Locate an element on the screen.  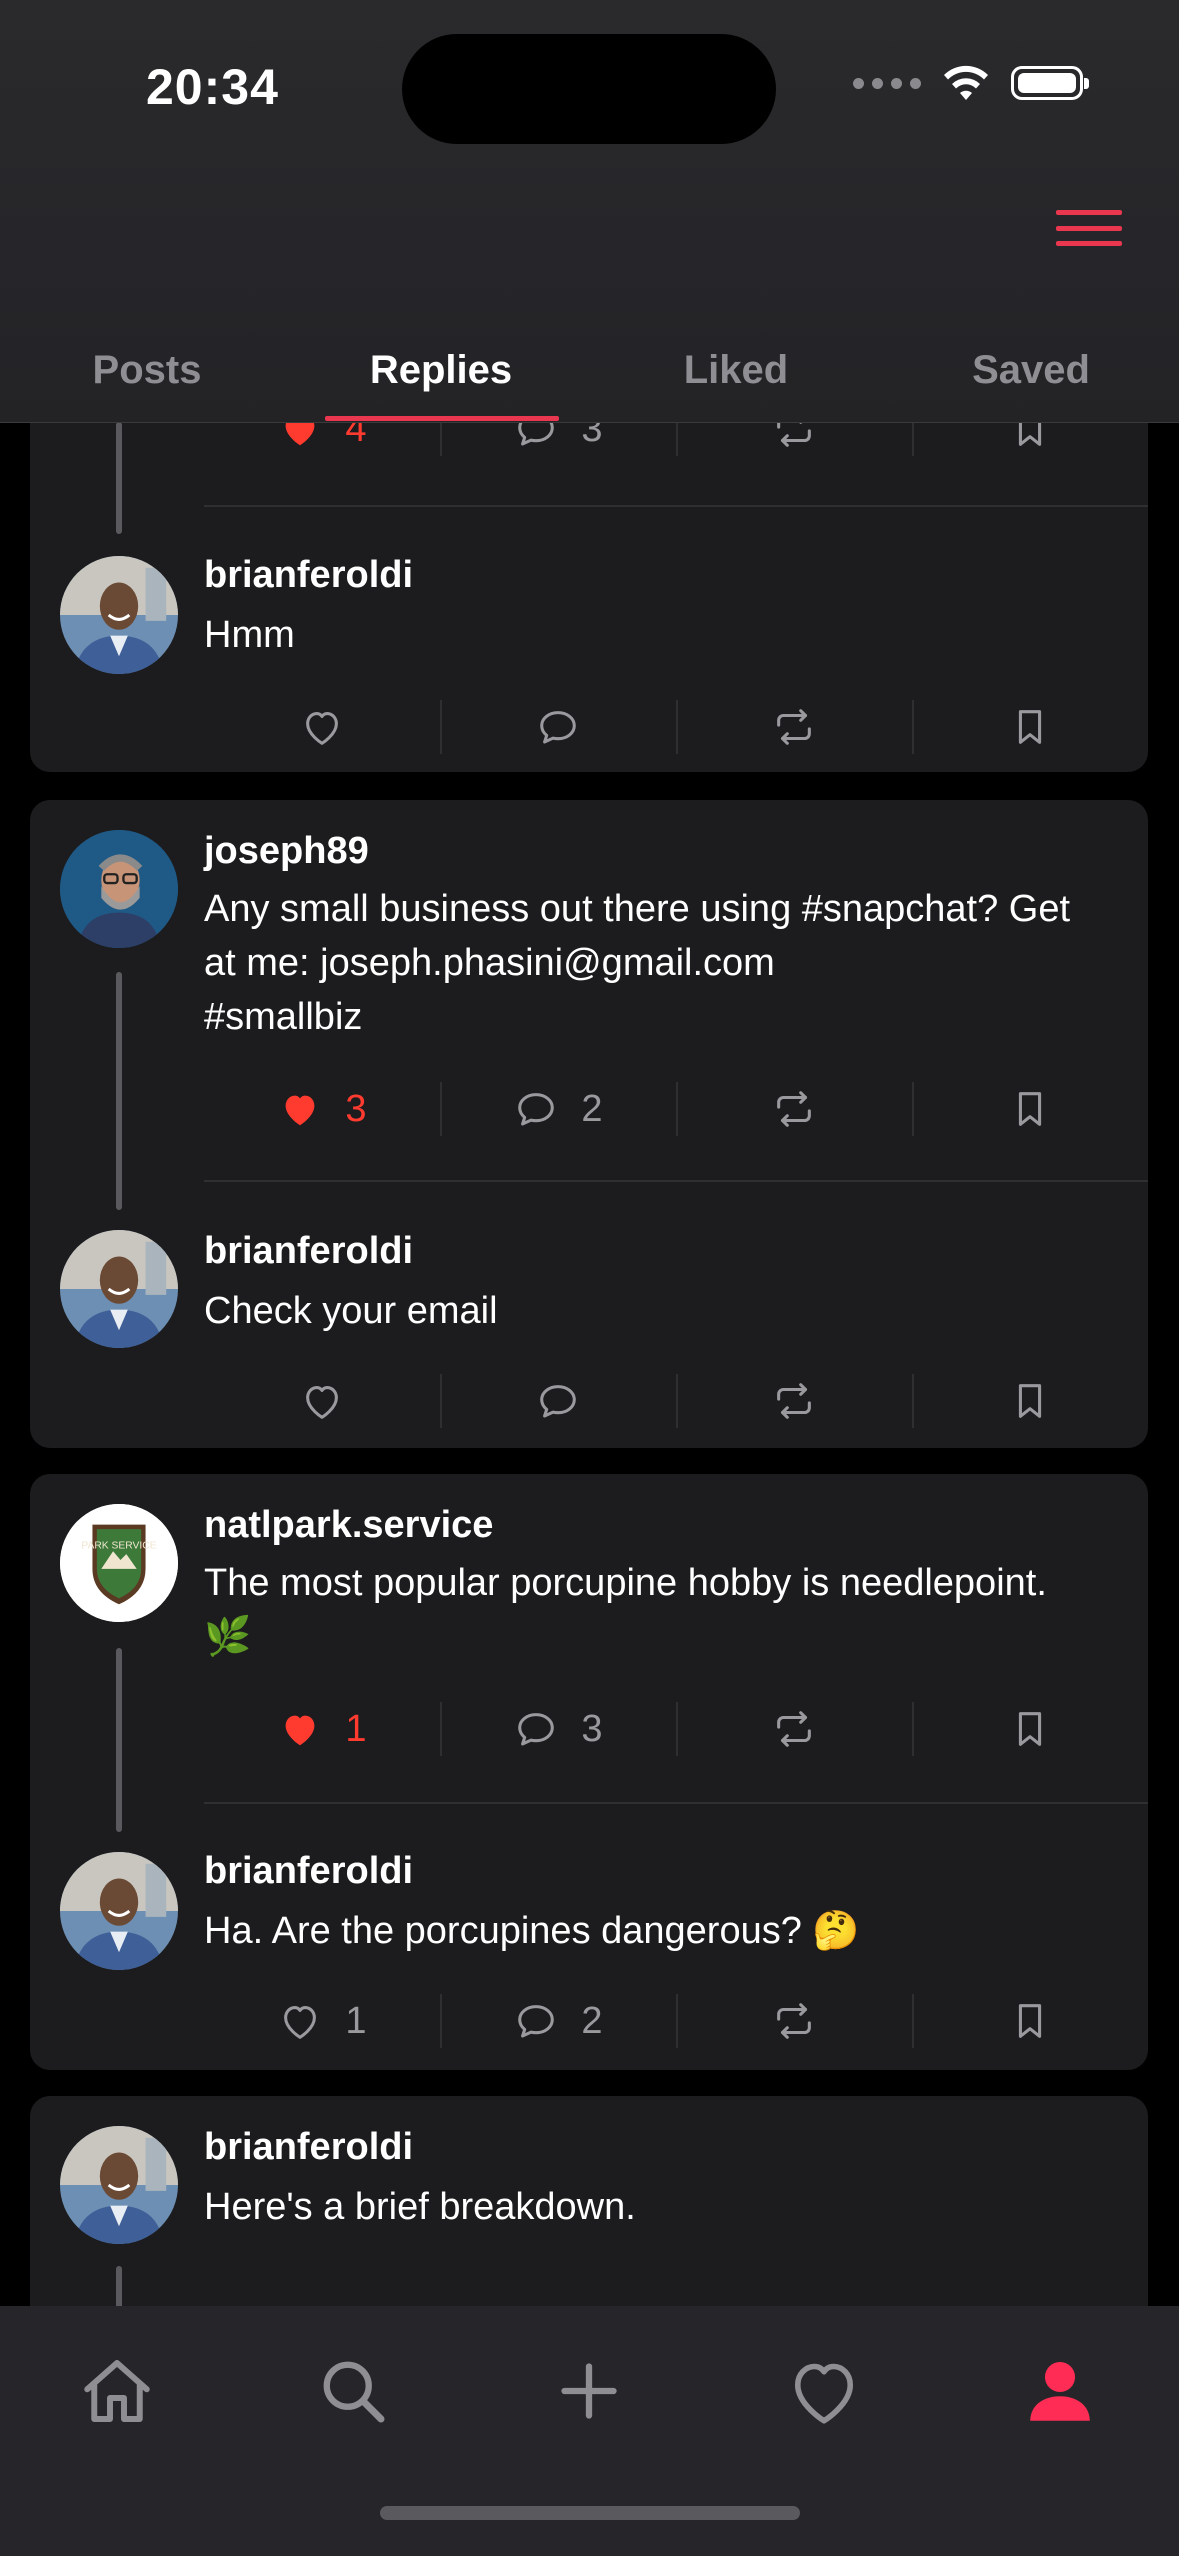
post-text: Ha. Are the porcupines dangerous? 🤔 is located at coordinates (532, 1931).